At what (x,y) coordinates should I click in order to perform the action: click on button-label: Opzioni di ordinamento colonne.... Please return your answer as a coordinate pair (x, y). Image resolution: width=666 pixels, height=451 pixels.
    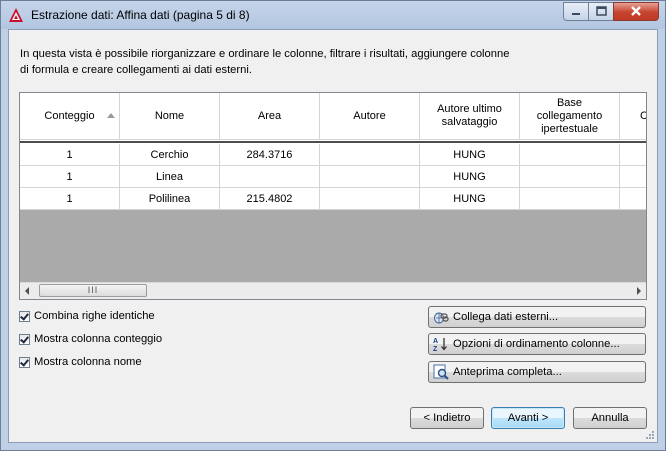
    Looking at the image, I should click on (536, 344).